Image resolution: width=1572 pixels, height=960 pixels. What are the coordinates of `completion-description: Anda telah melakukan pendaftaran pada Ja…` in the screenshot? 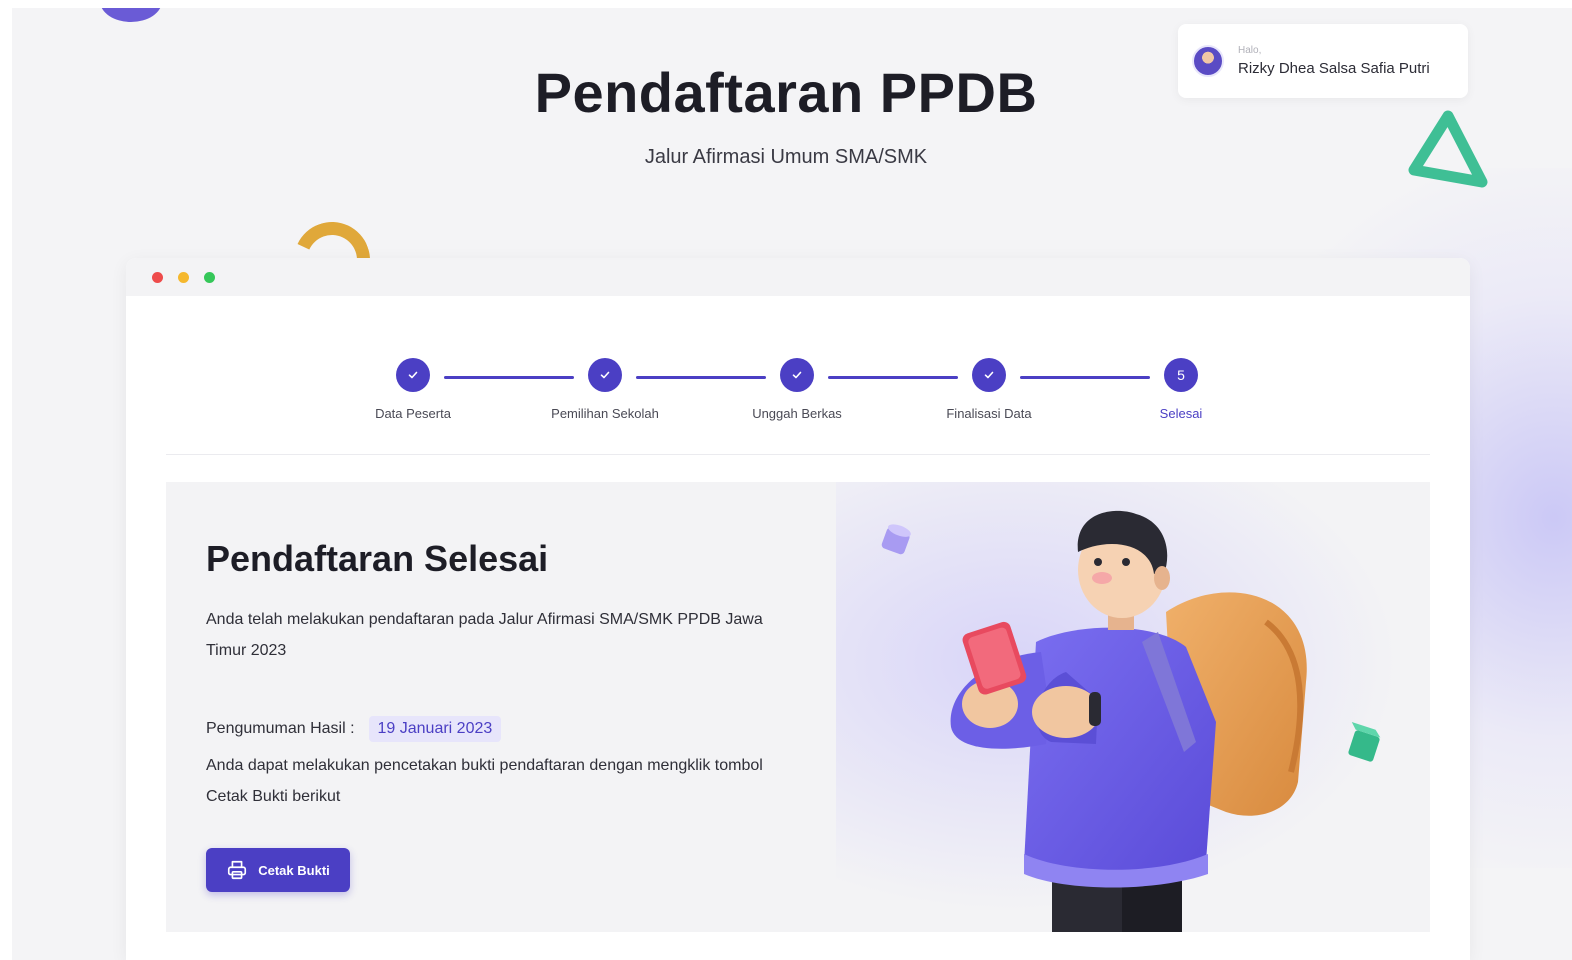 It's located at (484, 635).